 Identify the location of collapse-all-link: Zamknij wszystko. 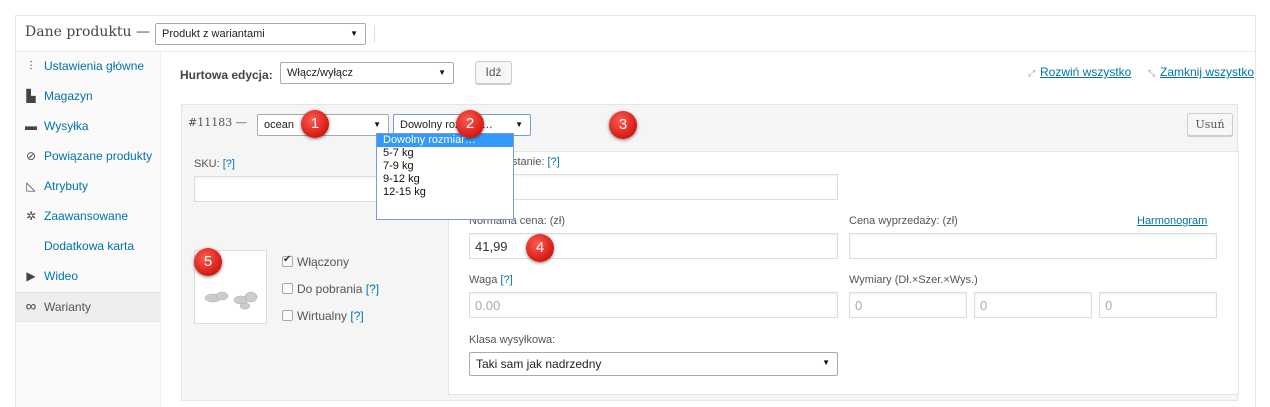
(1207, 72).